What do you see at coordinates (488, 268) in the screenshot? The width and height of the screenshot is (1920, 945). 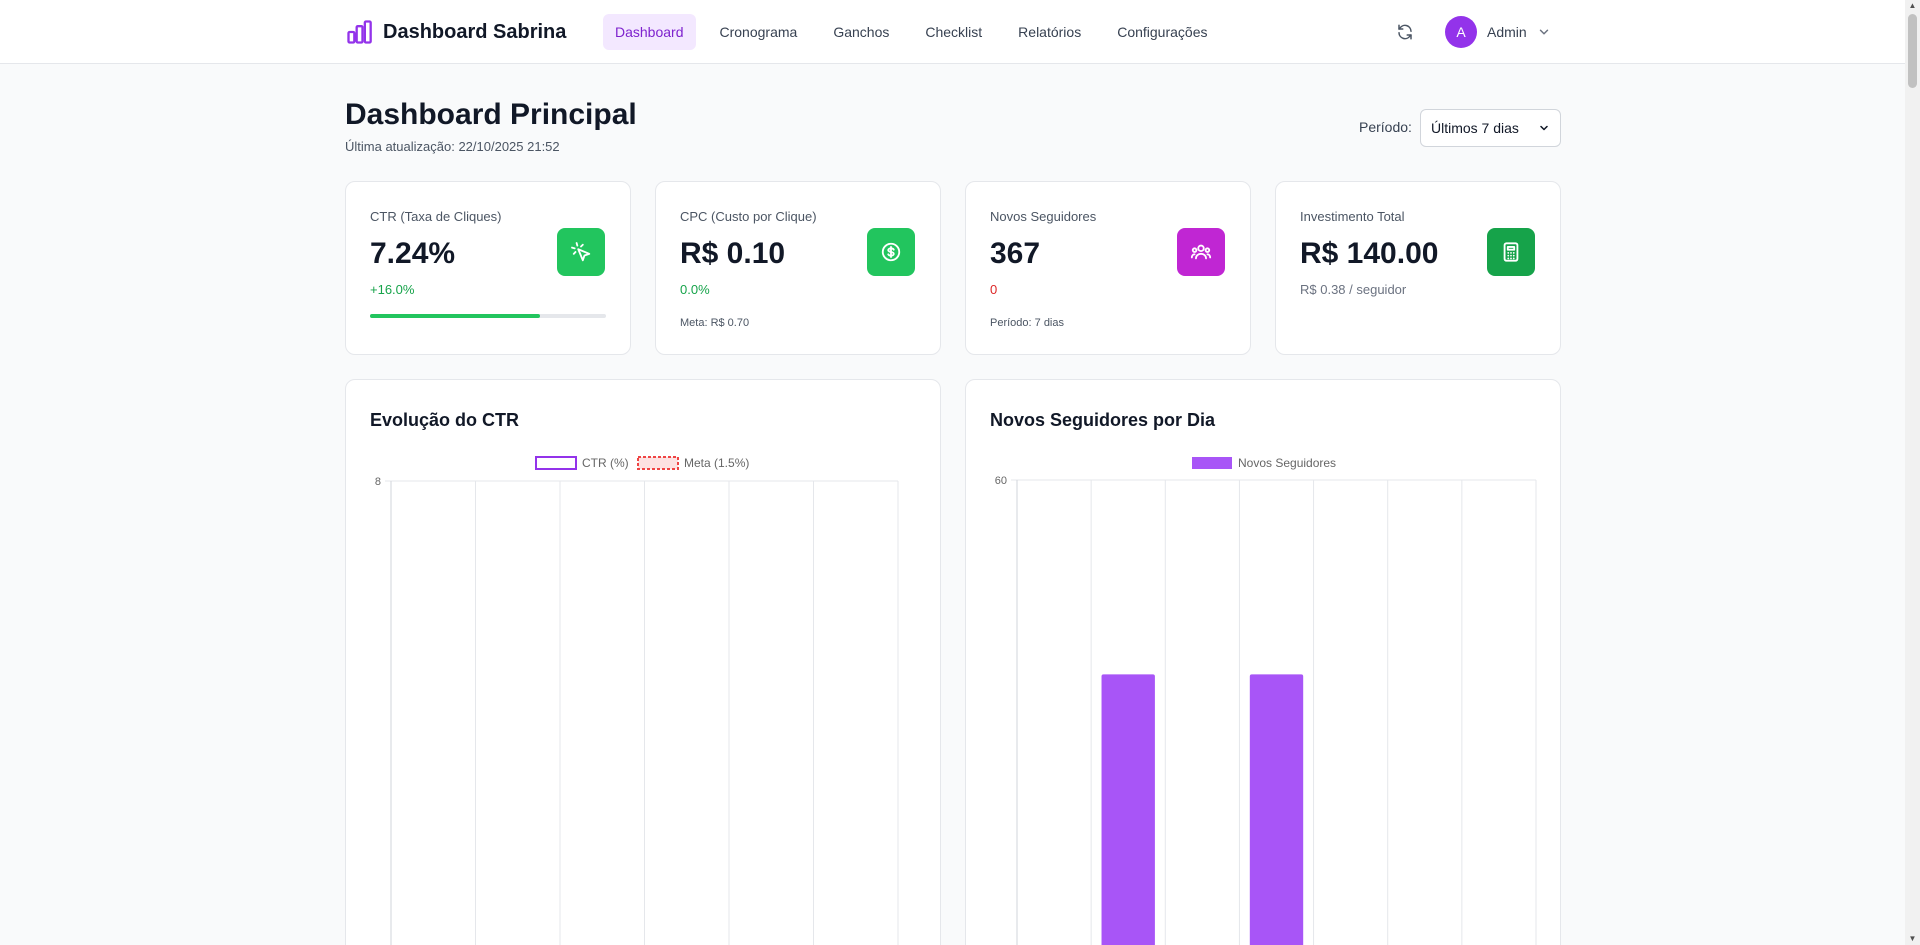 I see `ctr-card: CTR (Taxa de Cliques) 7.24% +16.0%` at bounding box center [488, 268].